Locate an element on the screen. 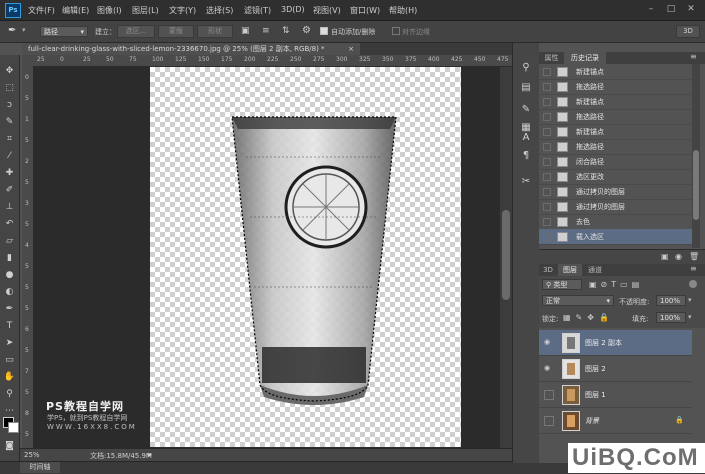 Image resolution: width=705 pixels, height=474 pixels. menu-select: 选择(S) is located at coordinates (219, 10).